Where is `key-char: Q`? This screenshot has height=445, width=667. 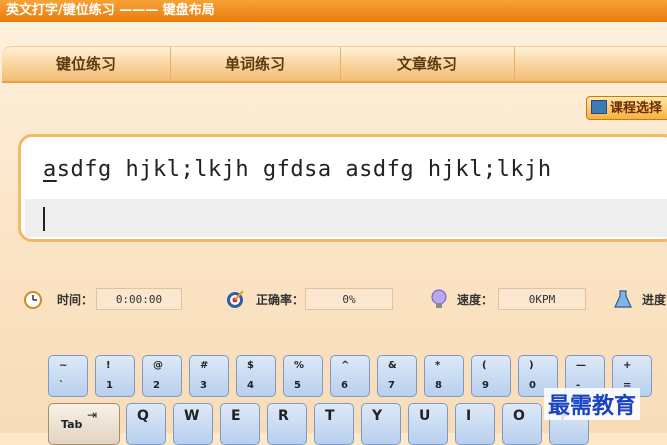
key-char: Q is located at coordinates (143, 416).